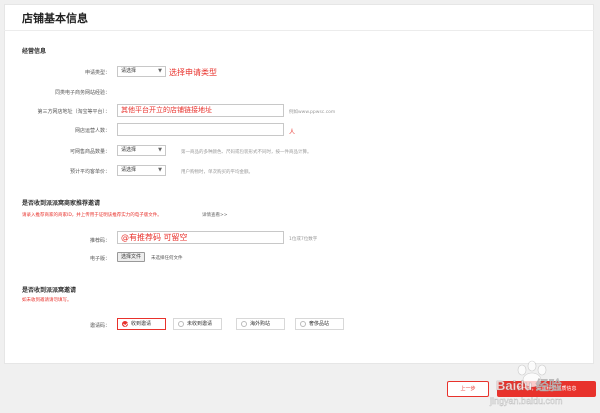 The width and height of the screenshot is (600, 413). I want to click on apply-type-note: 选择申请类型, so click(193, 72).